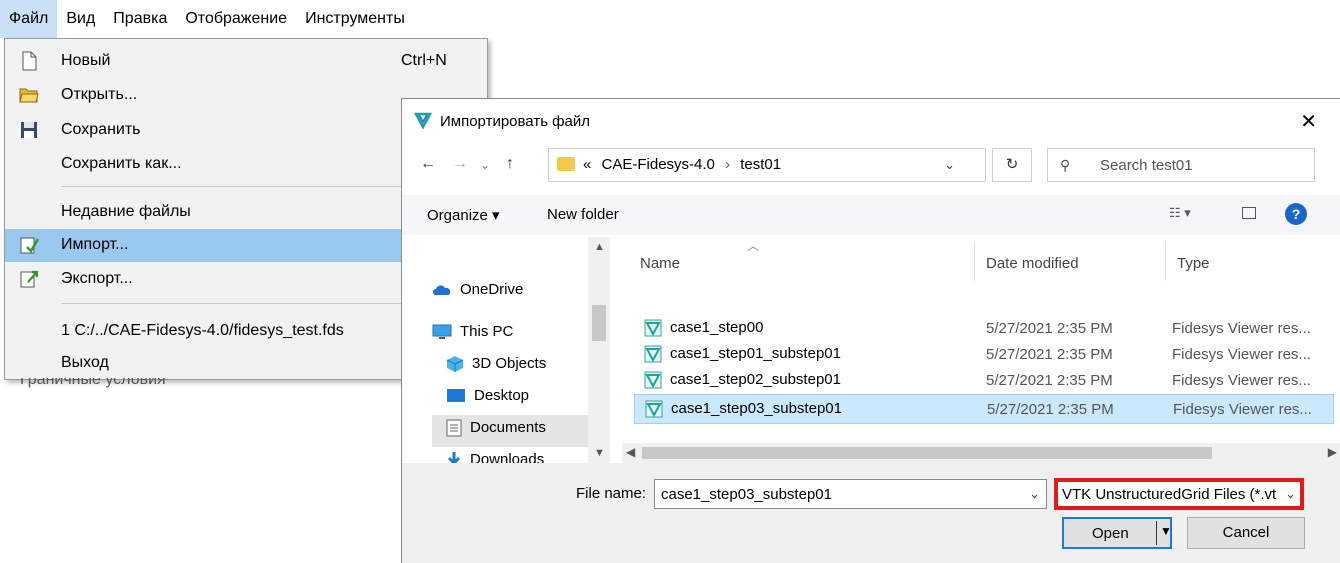  I want to click on menu-edit: Правка, so click(140, 19).